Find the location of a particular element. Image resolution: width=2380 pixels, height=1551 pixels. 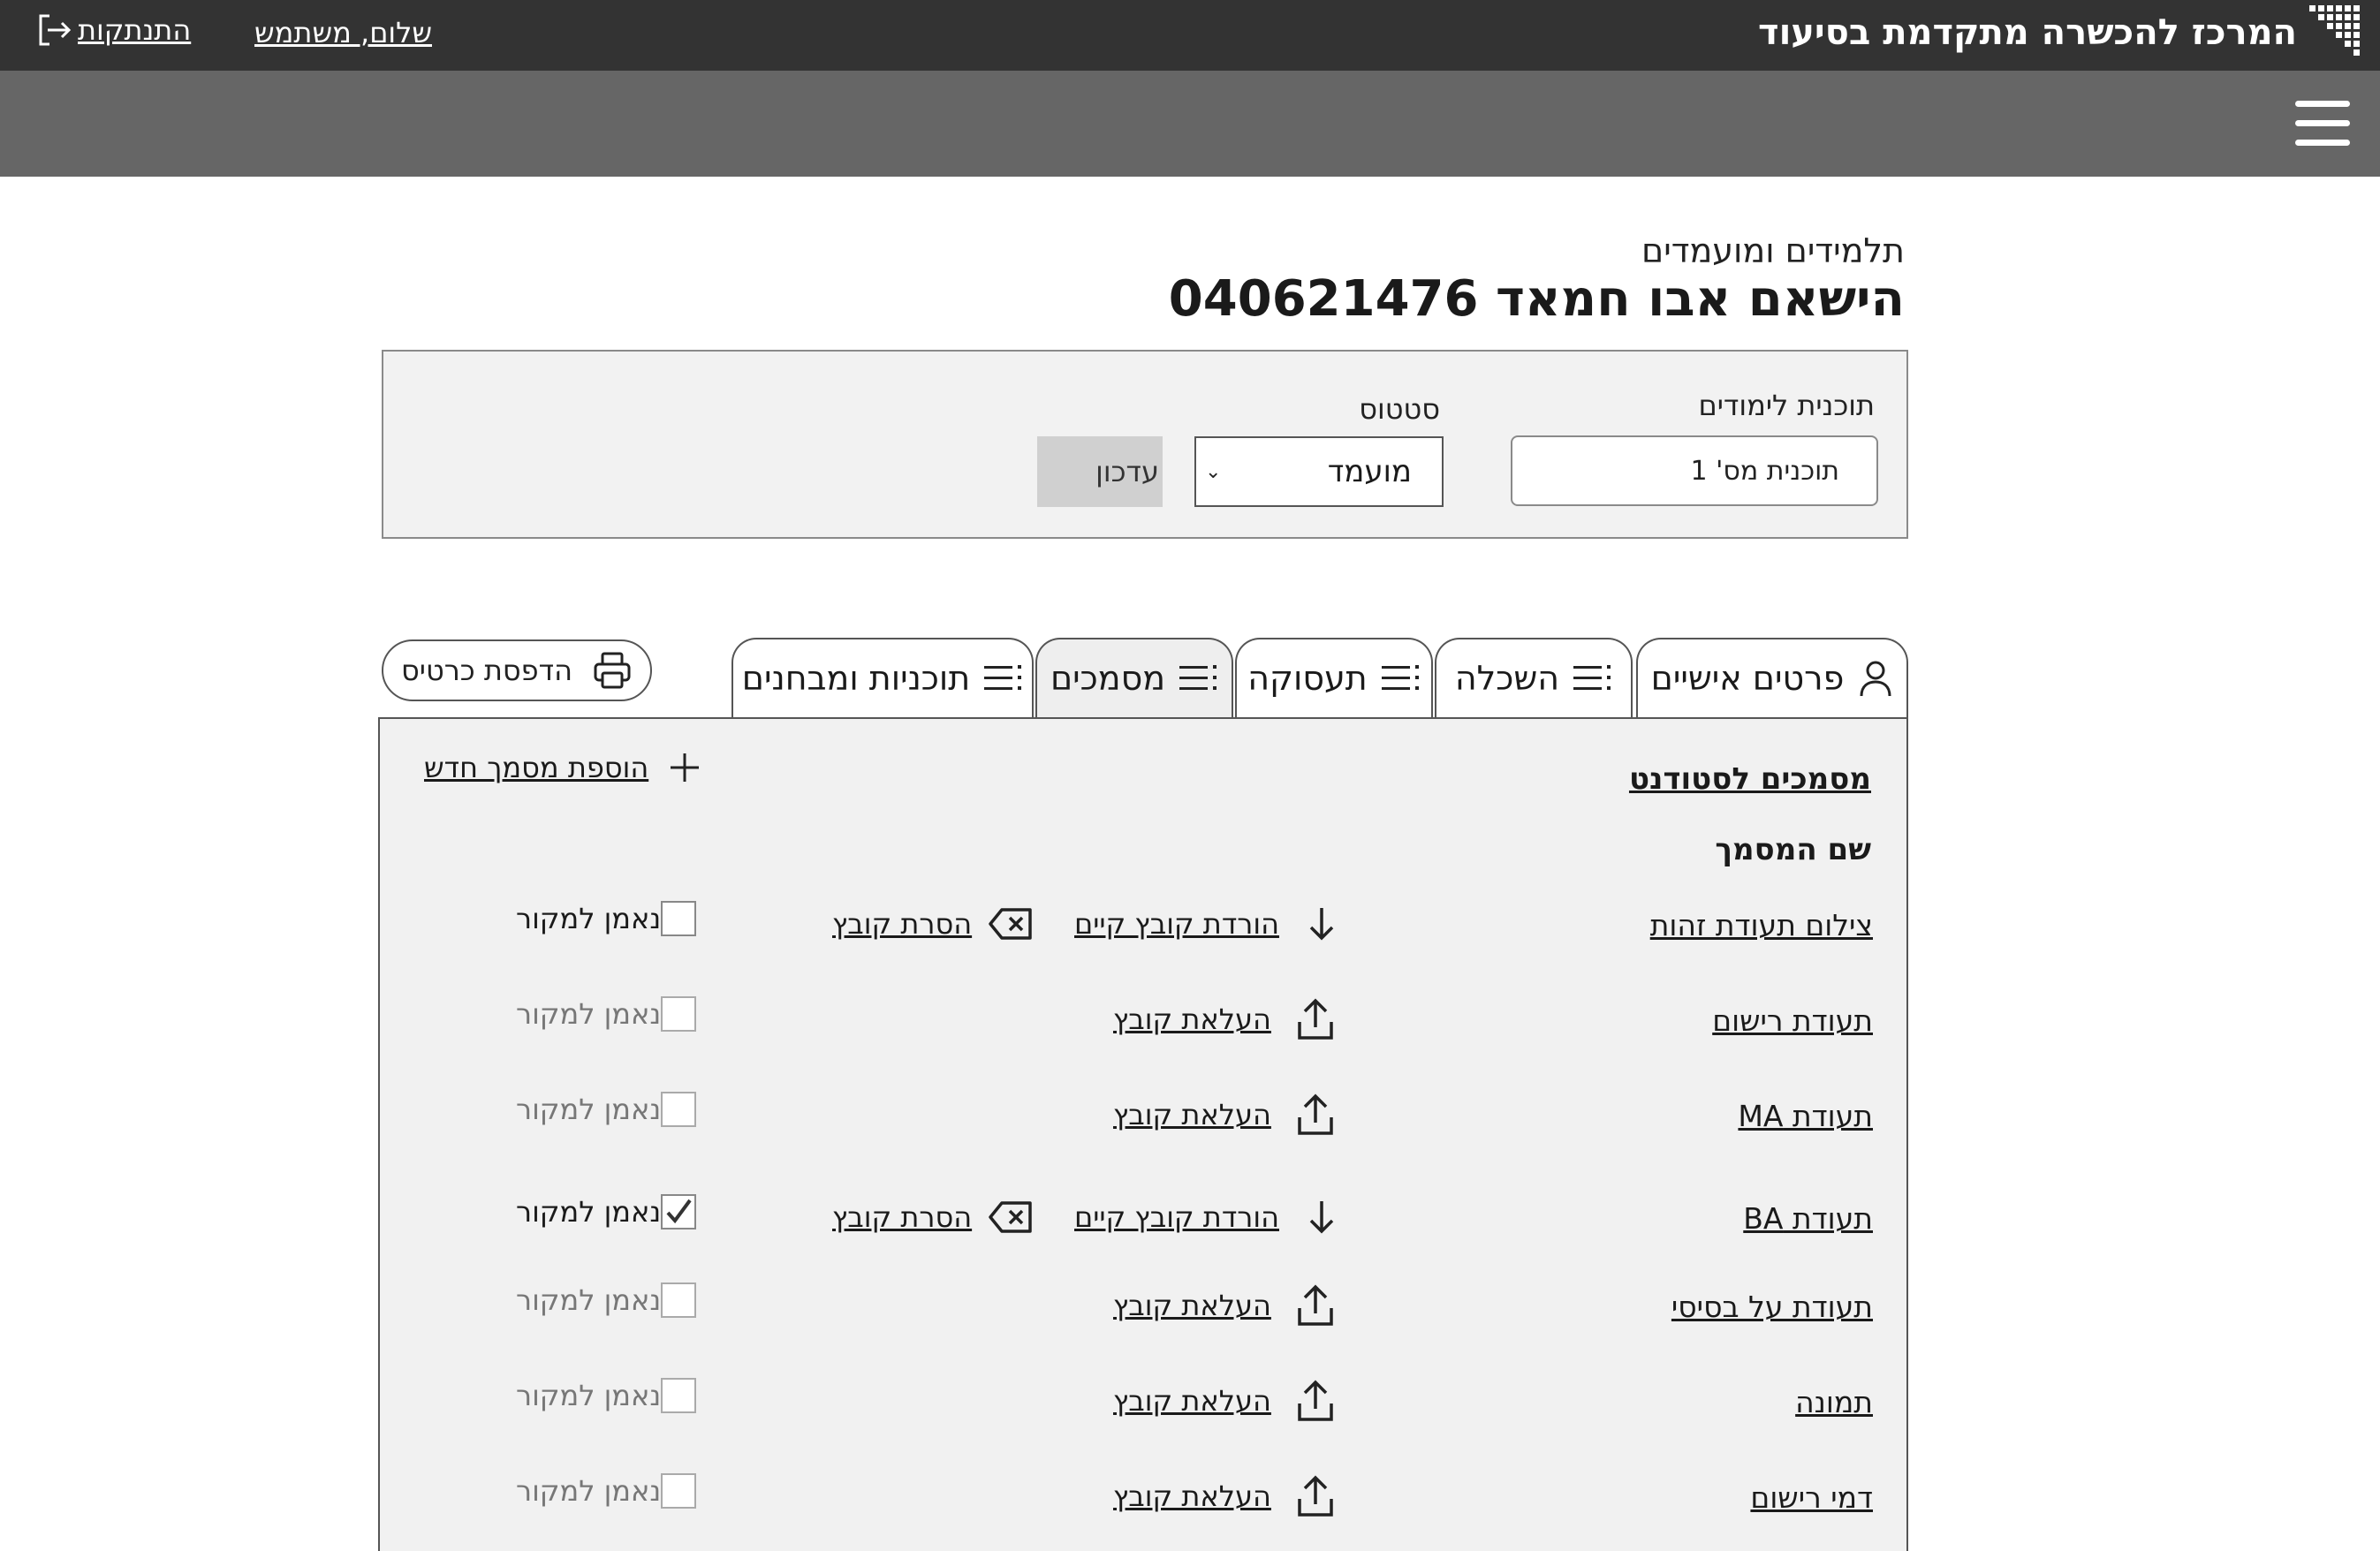

page-title: הישאם אבו חמאד 040621476 is located at coordinates (1536, 299).